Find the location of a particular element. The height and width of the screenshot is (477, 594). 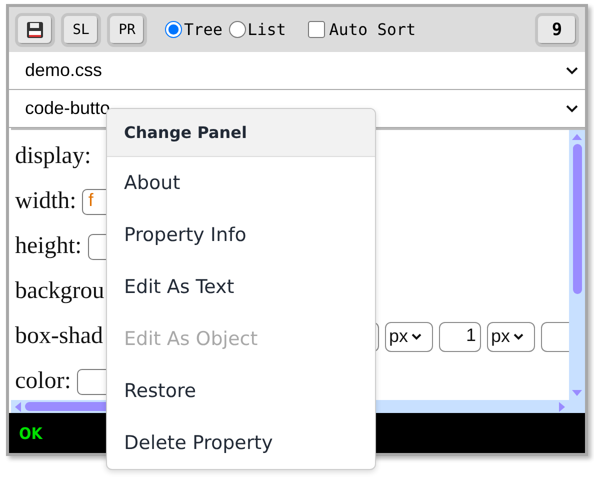

property-label: backgrou is located at coordinates (59, 291).